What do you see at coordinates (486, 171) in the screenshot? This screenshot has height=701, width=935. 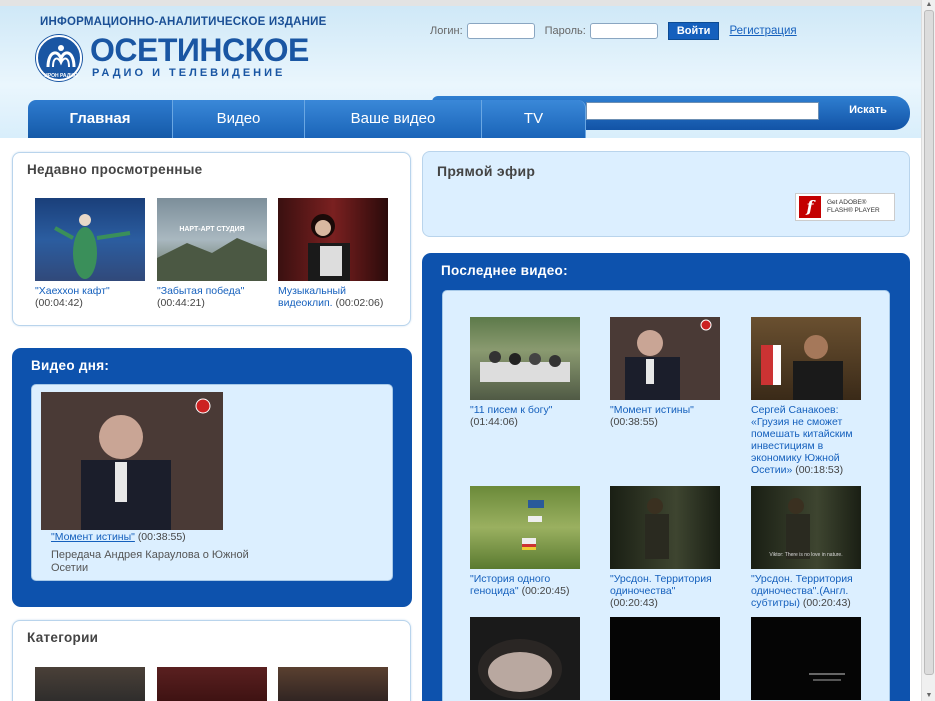 I see `live-title: Прямой эфир` at bounding box center [486, 171].